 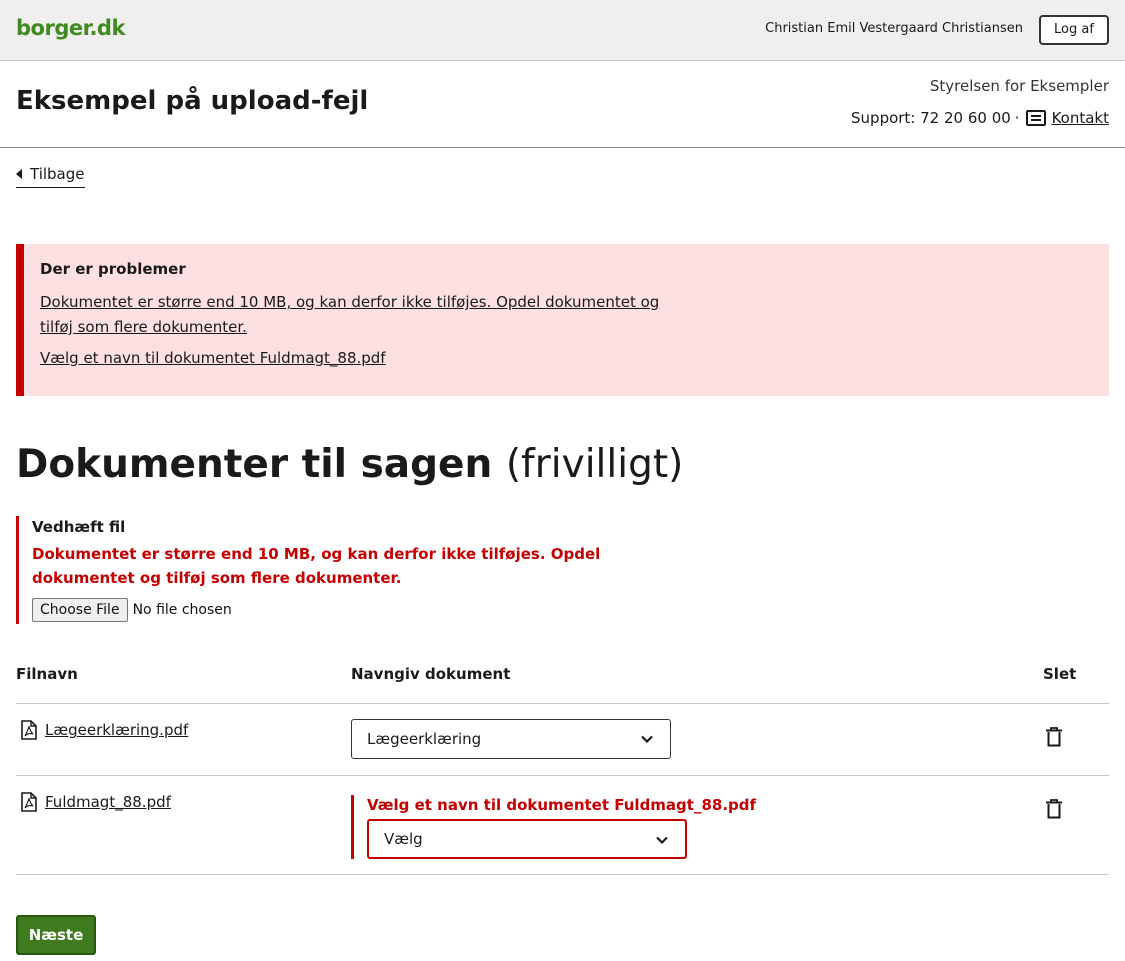 I want to click on caret-left-icon, so click(x=19, y=174).